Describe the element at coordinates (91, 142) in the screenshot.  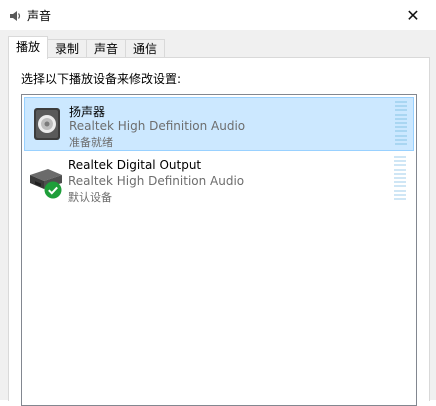
I see `device-status: 准备就绪` at that location.